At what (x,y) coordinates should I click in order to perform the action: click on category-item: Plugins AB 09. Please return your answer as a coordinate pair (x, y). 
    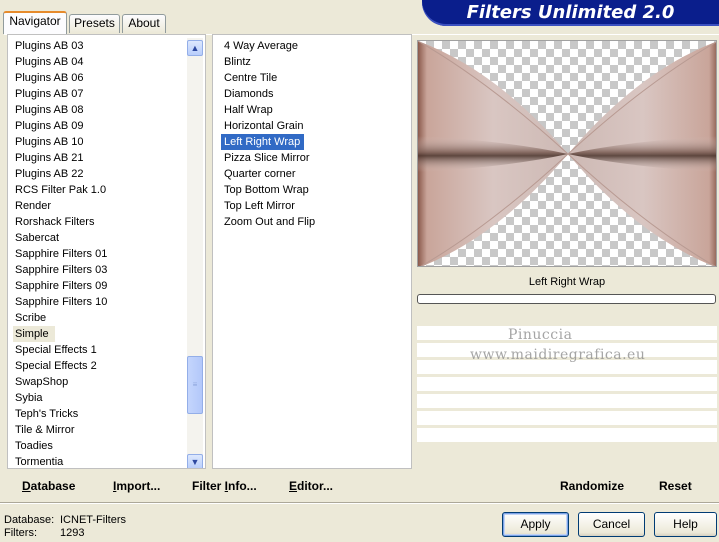
    Looking at the image, I should click on (99, 126).